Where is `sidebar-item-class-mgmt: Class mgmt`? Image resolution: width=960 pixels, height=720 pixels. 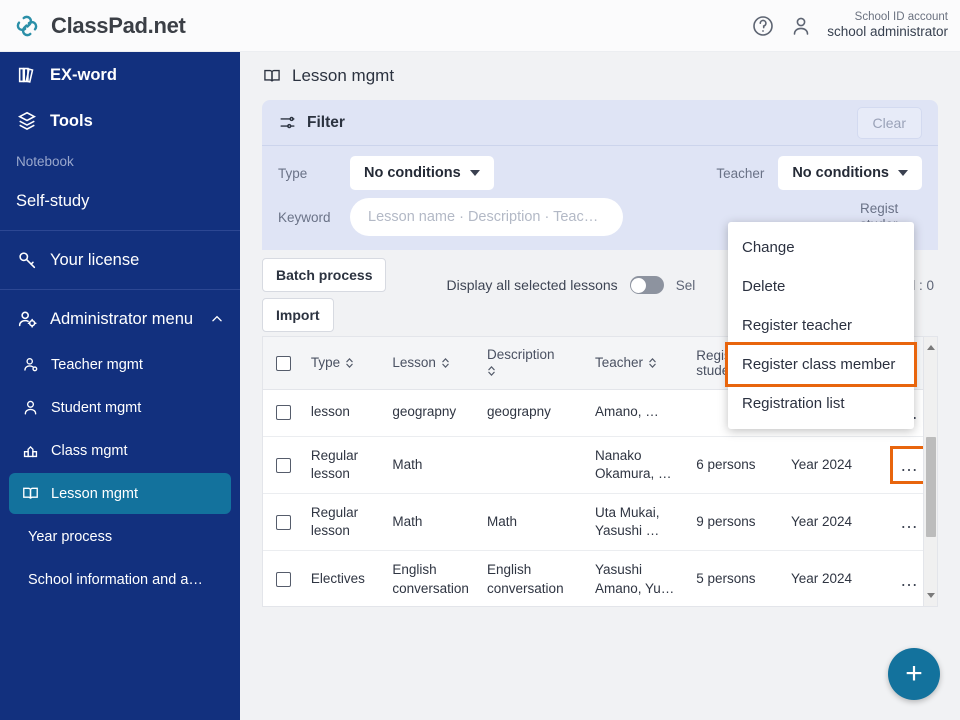 sidebar-item-class-mgmt: Class mgmt is located at coordinates (120, 450).